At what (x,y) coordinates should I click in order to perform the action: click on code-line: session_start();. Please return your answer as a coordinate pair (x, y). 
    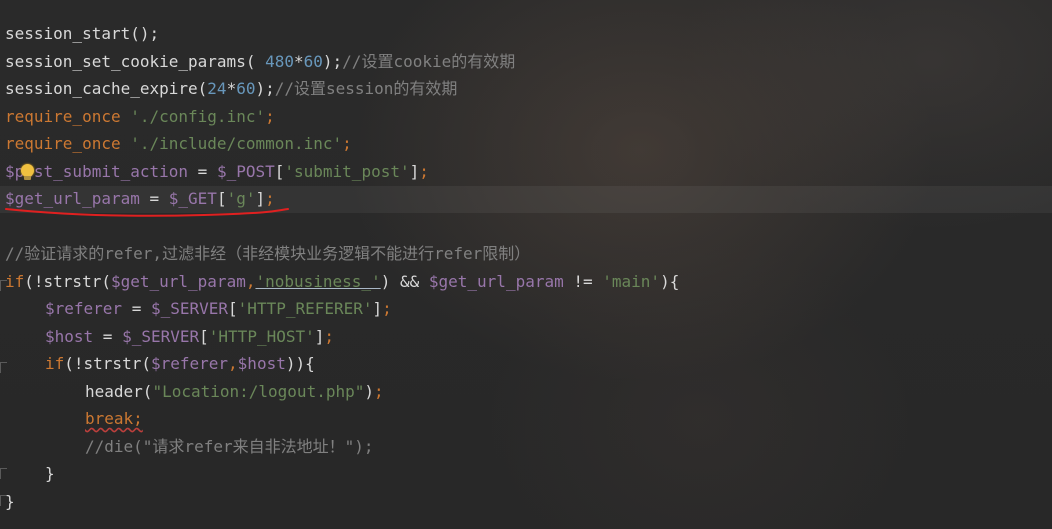
    Looking at the image, I should click on (342, 34).